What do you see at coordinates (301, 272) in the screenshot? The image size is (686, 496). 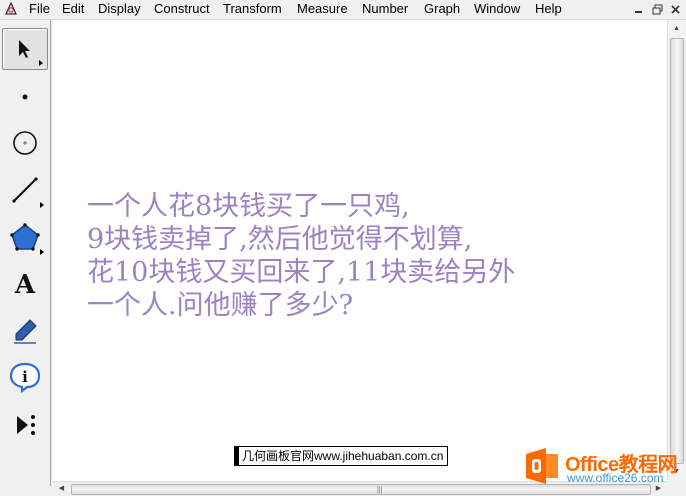 I see `caption-line: 花10块钱又买回来了,11块卖给另外` at bounding box center [301, 272].